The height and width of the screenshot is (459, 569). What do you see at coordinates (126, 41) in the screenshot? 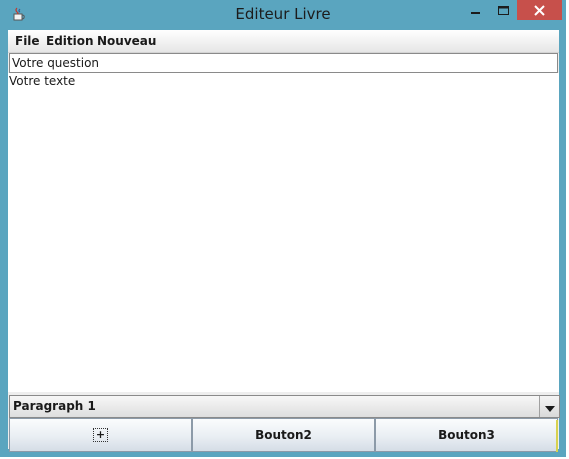
I see `menu-nouveau: Nouveau` at bounding box center [126, 41].